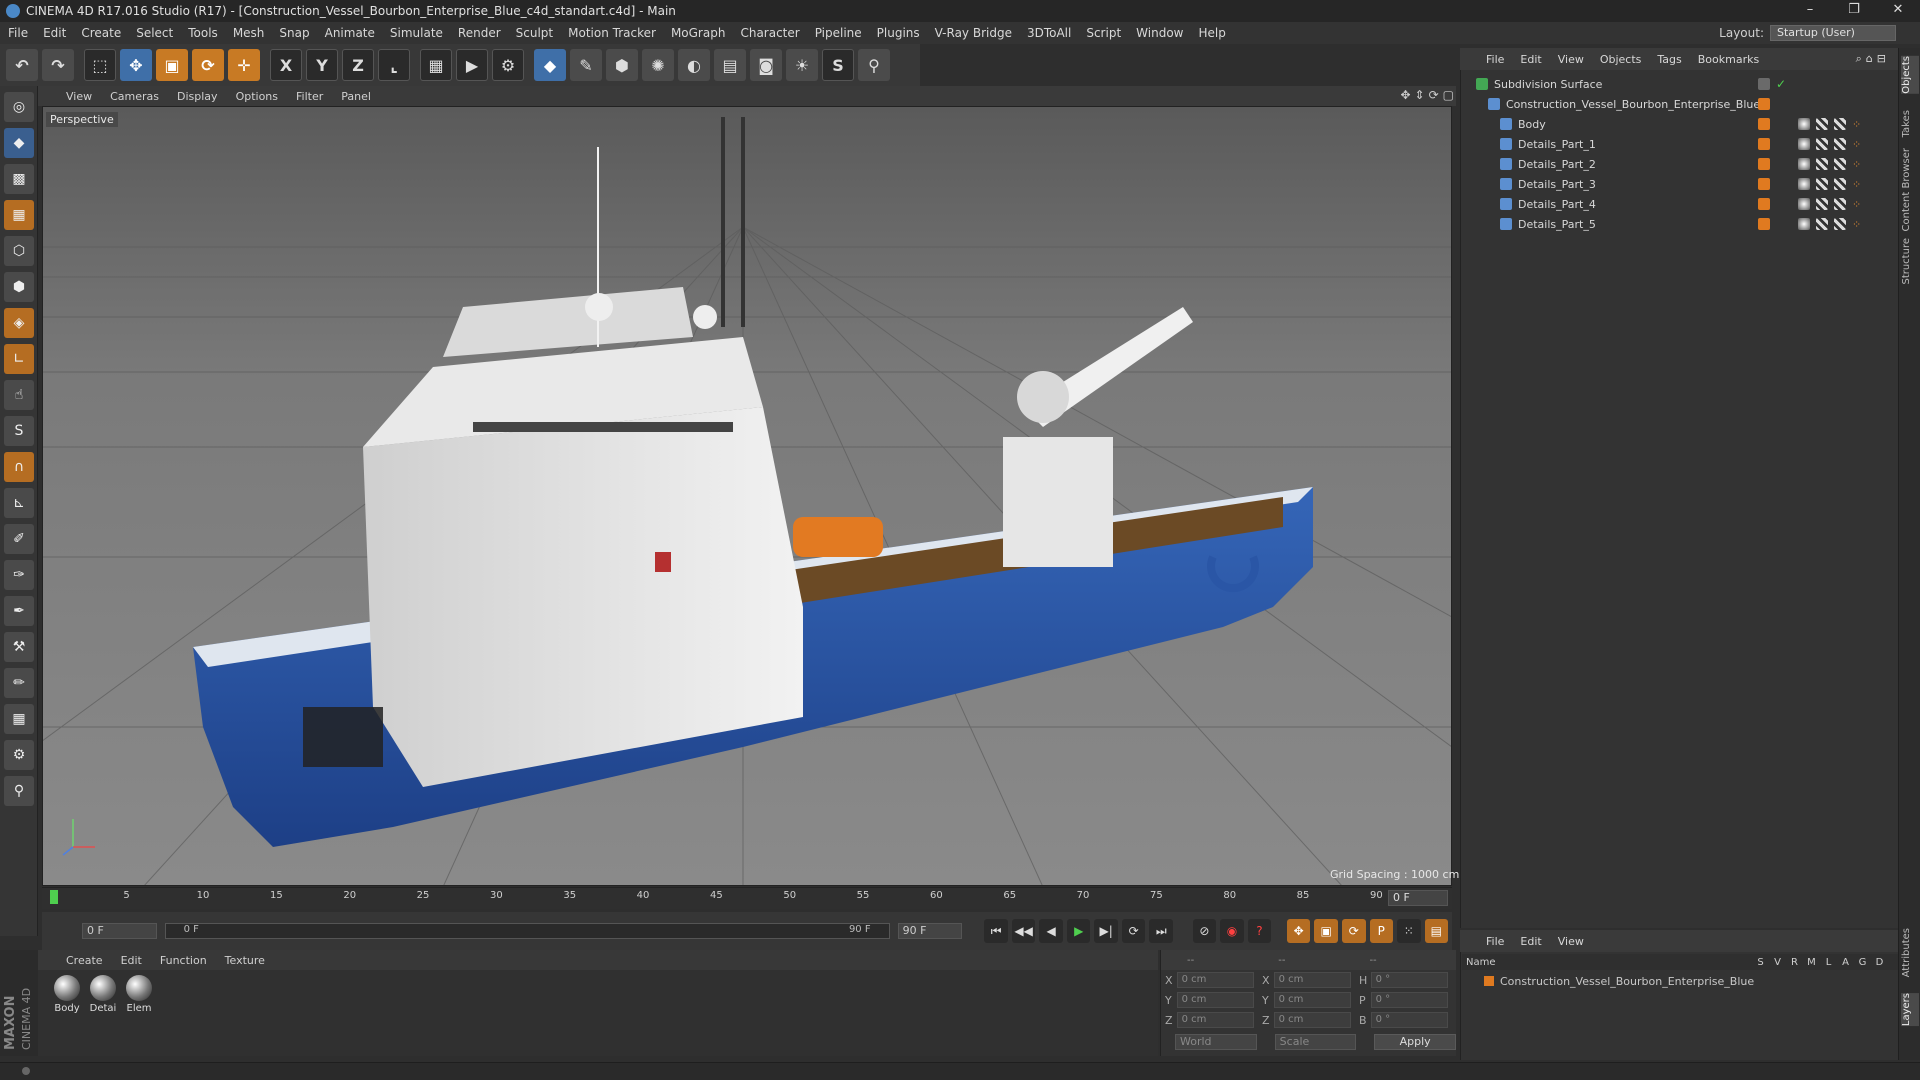 The image size is (1920, 1080). I want to click on tab-content-browser: Content Browser, so click(1910, 189).